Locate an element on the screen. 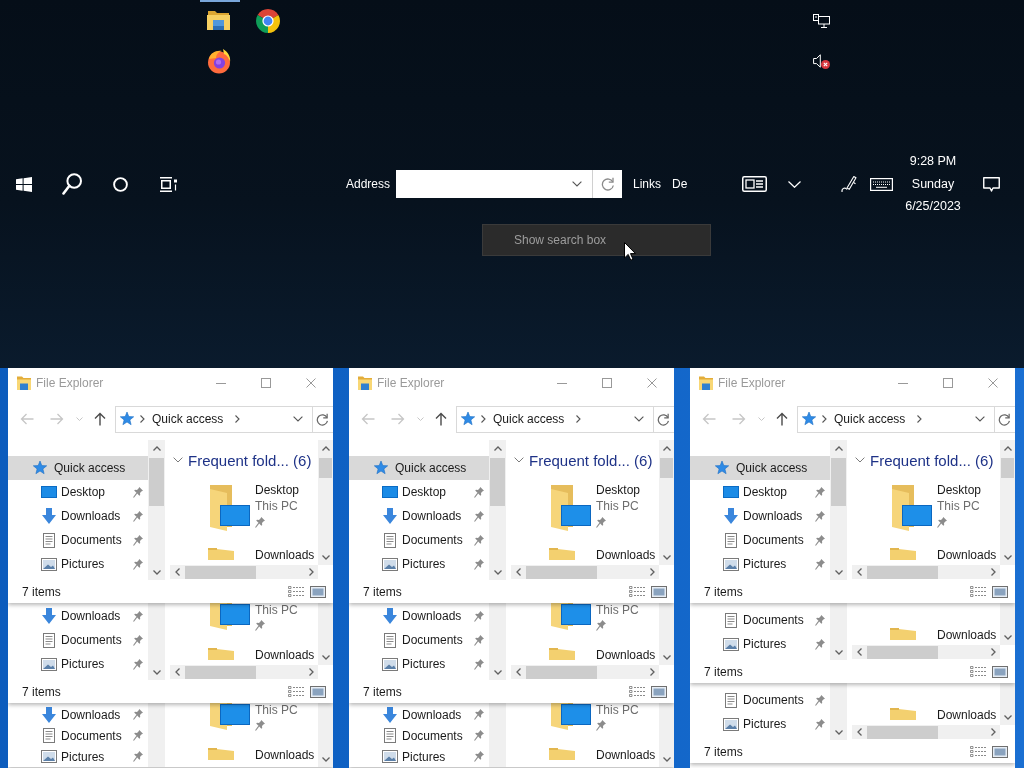 The image size is (1024, 768). refresh-button is located at coordinates (607, 184).